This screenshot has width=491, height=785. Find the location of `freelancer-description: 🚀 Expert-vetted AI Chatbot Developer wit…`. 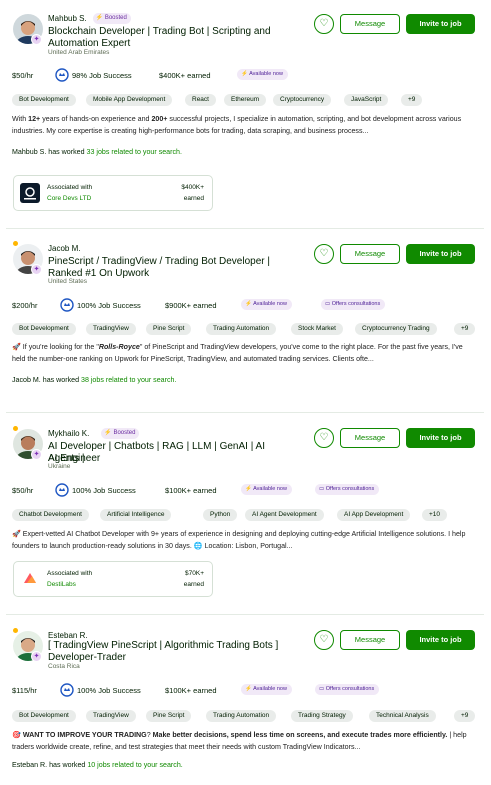

freelancer-description: 🚀 Expert-vetted AI Chatbot Developer wit… is located at coordinates (243, 540).